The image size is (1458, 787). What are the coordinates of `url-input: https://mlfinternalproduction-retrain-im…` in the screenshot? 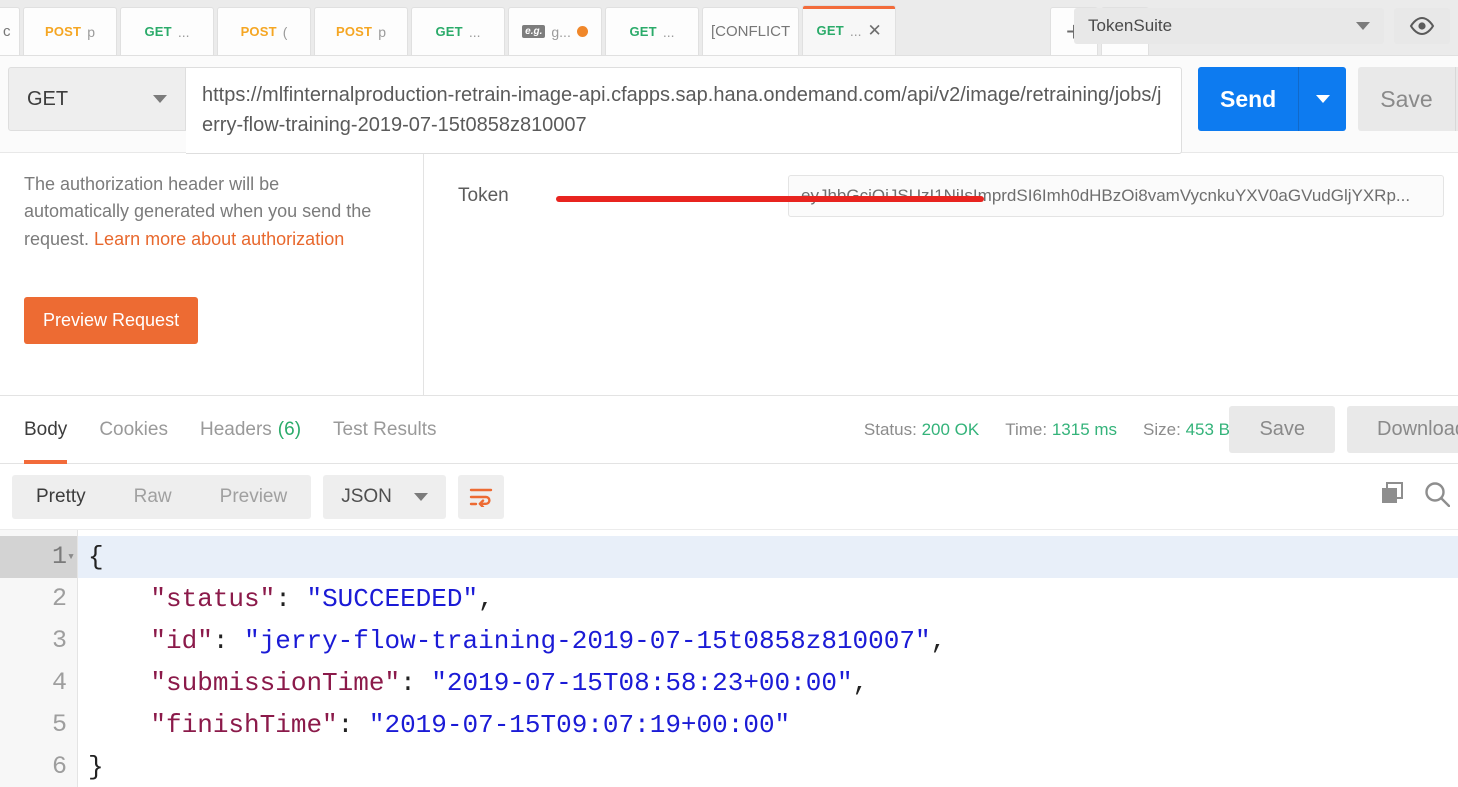 It's located at (684, 111).